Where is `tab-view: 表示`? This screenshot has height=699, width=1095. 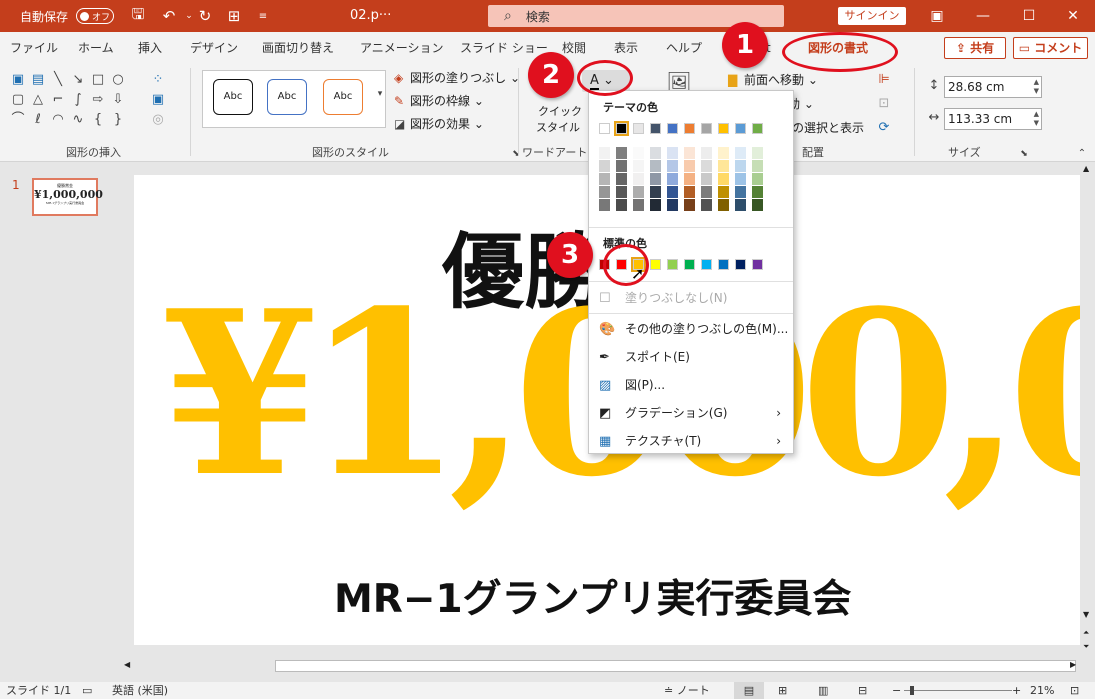
tab-view: 表示 is located at coordinates (626, 48).